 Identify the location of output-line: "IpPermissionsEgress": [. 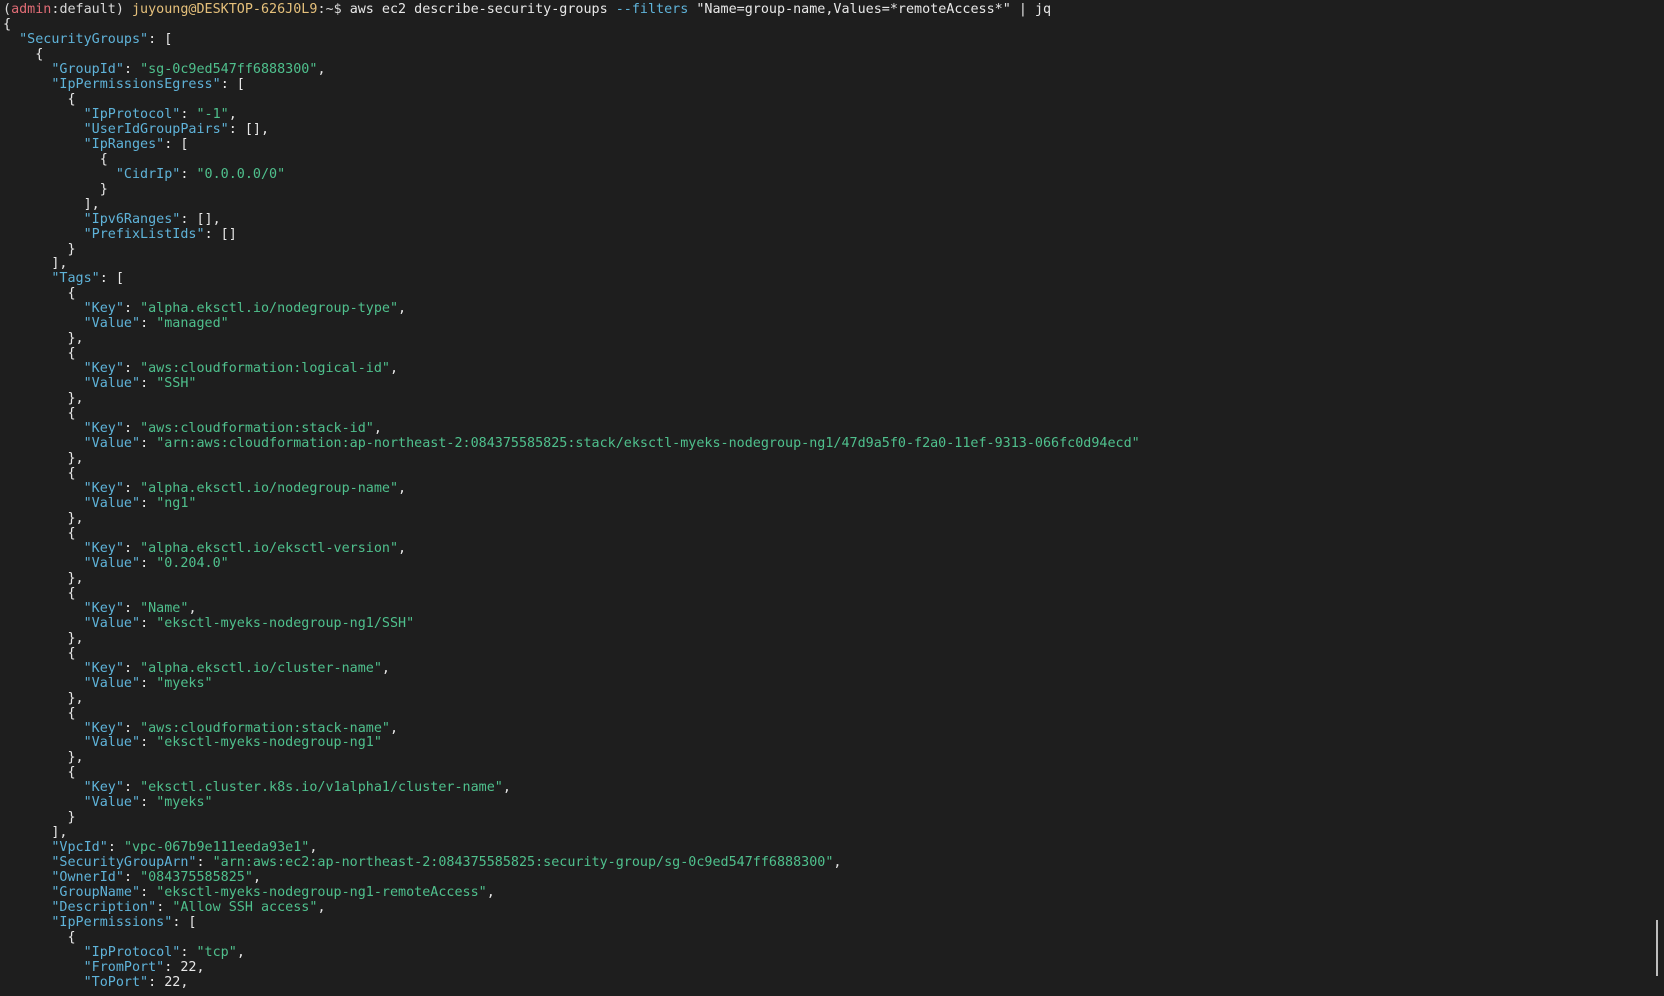
(826, 84).